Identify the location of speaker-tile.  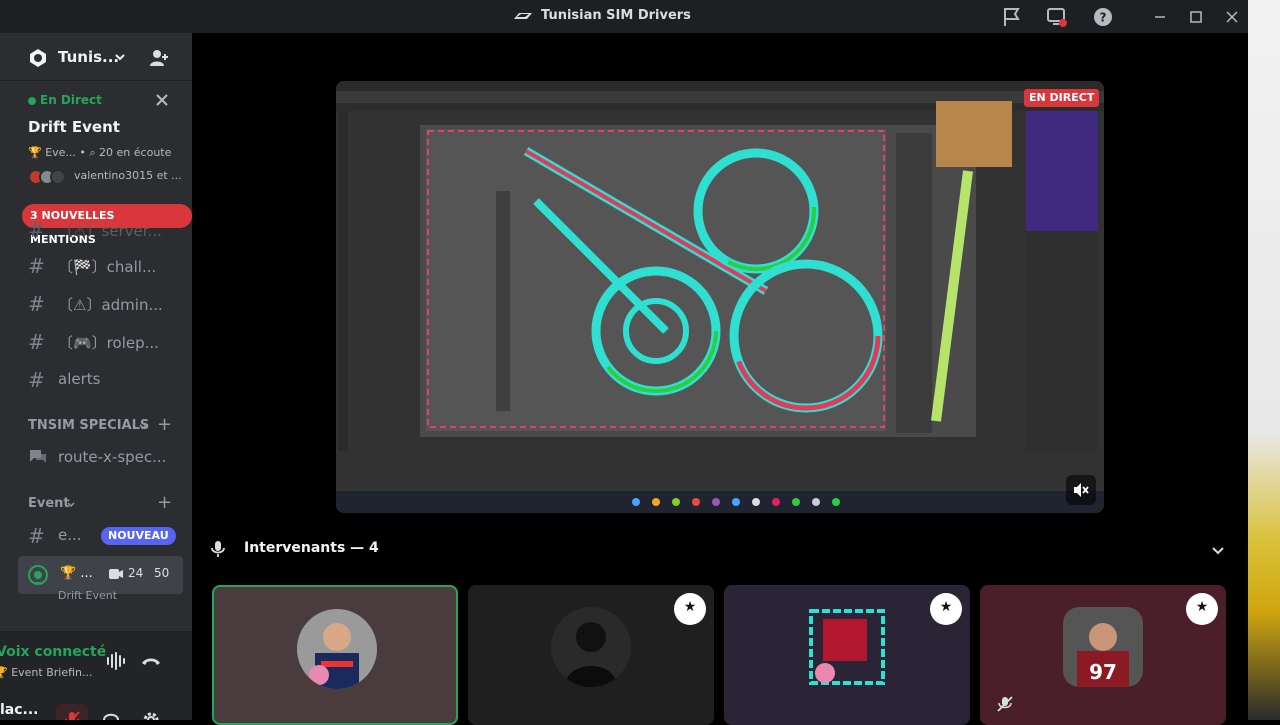
(335, 655).